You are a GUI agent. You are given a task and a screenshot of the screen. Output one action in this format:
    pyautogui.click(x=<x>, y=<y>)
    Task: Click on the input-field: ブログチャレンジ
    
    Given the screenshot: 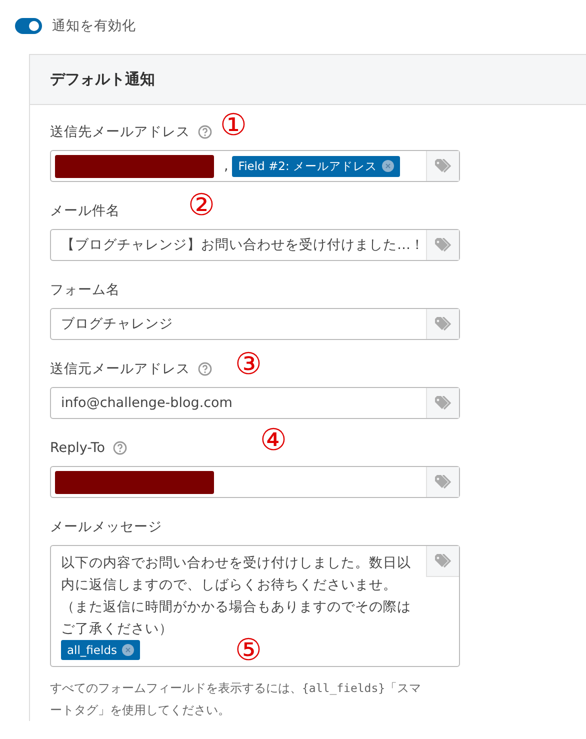 What is the action you would take?
    pyautogui.click(x=255, y=324)
    